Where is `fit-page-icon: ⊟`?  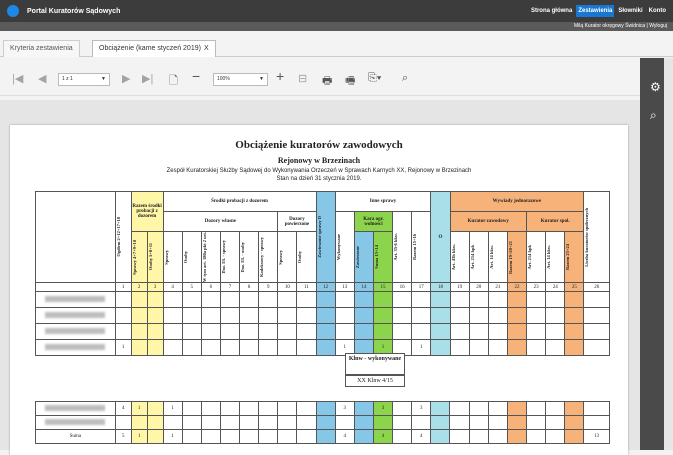 fit-page-icon: ⊟ is located at coordinates (302, 78).